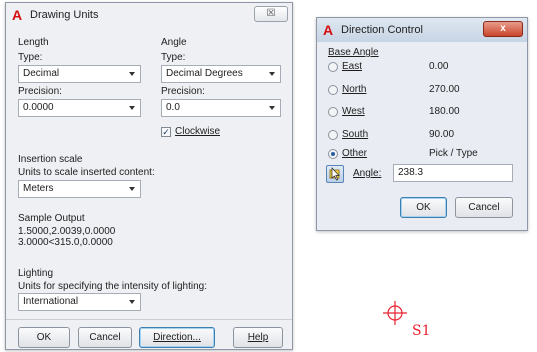 Image resolution: width=537 pixels, height=352 pixels. Describe the element at coordinates (421, 331) in the screenshot. I see `marker-label: S1` at that location.